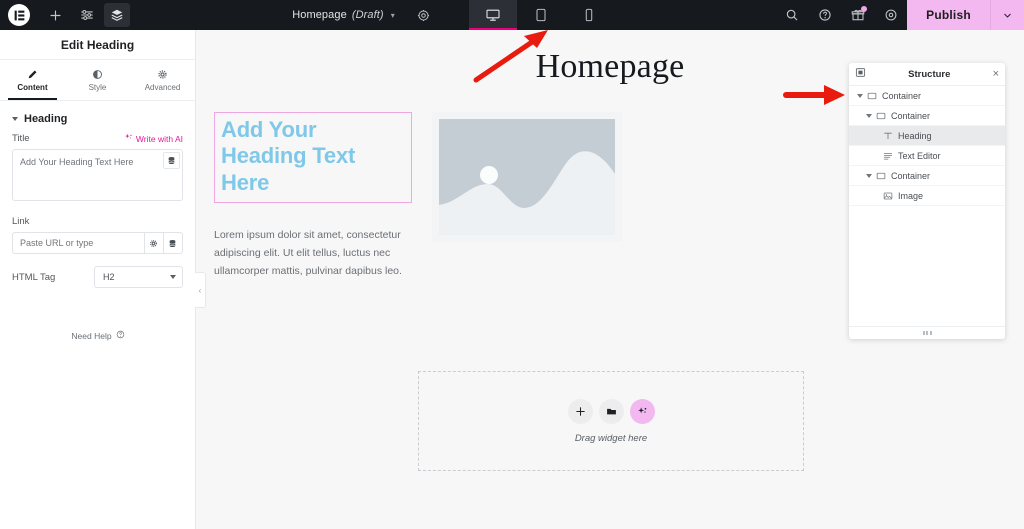 This screenshot has width=1024, height=529. What do you see at coordinates (857, 15) in the screenshot?
I see `gift-icon` at bounding box center [857, 15].